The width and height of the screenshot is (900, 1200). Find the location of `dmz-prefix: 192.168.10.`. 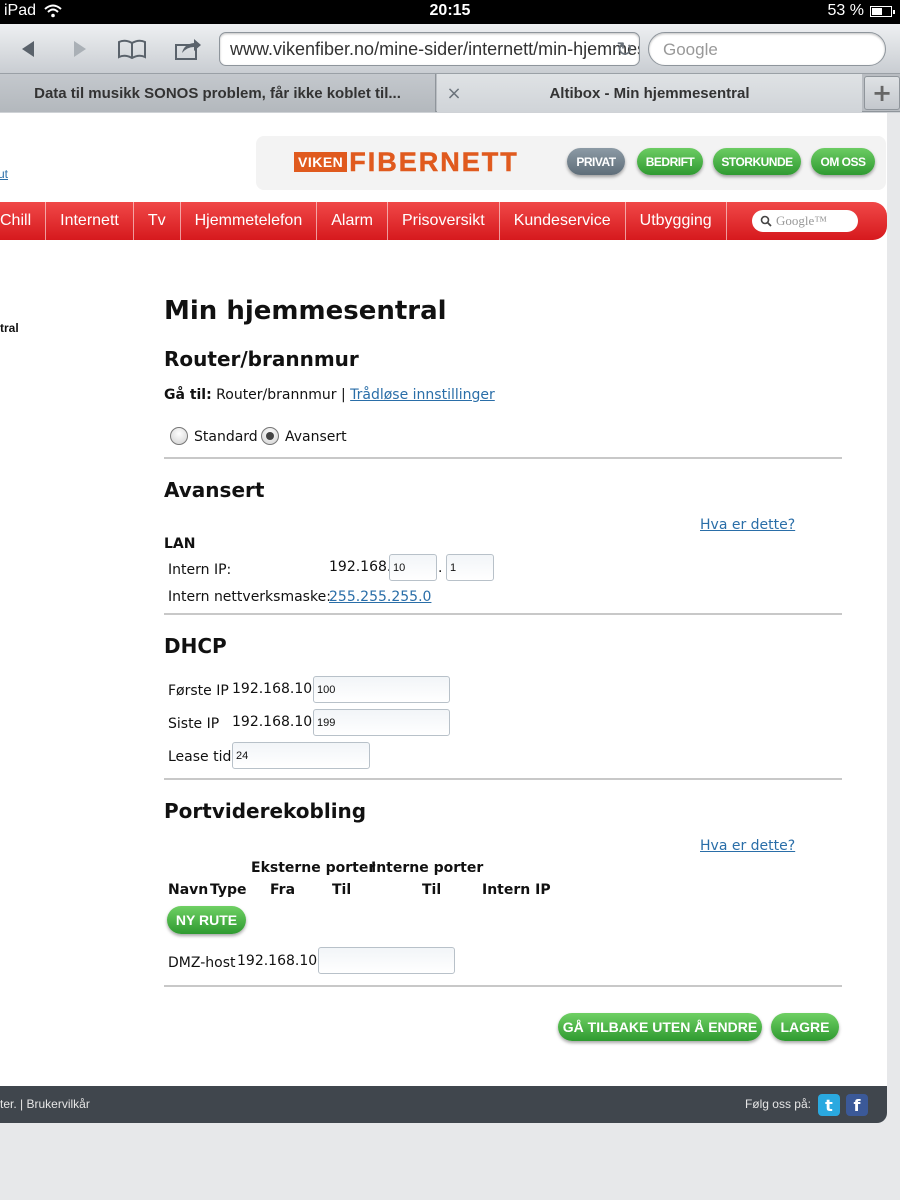

dmz-prefix: 192.168.10. is located at coordinates (279, 961).